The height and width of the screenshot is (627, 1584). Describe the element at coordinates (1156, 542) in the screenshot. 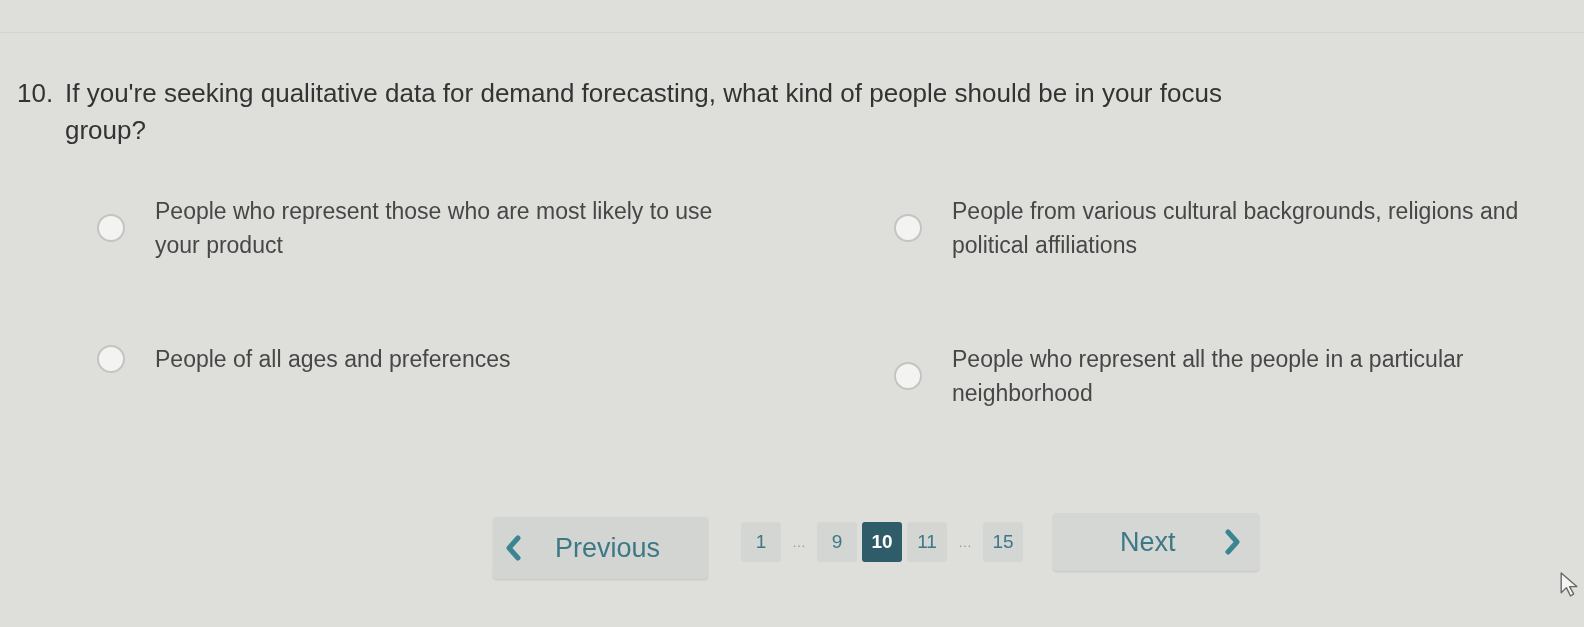

I see `next-button: Next` at that location.